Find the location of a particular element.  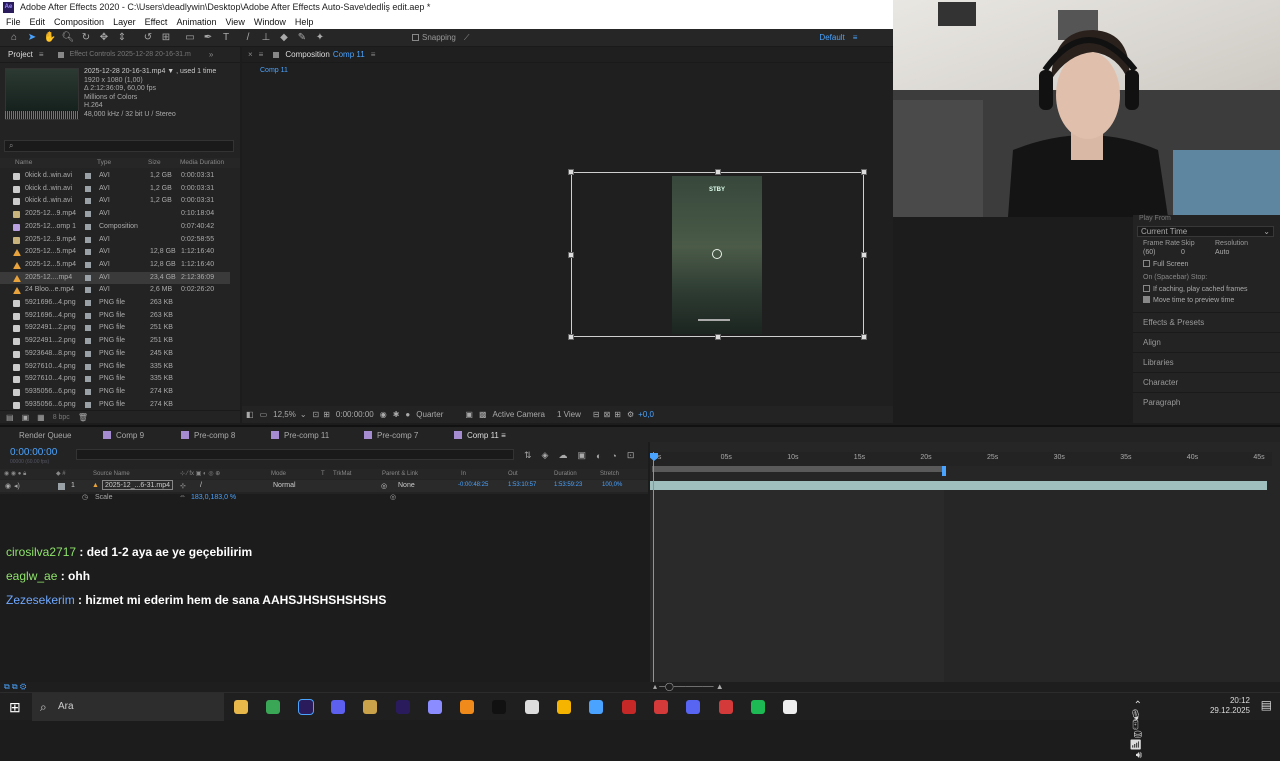

section-paragraph: Paragraph is located at coordinates (1206, 402).